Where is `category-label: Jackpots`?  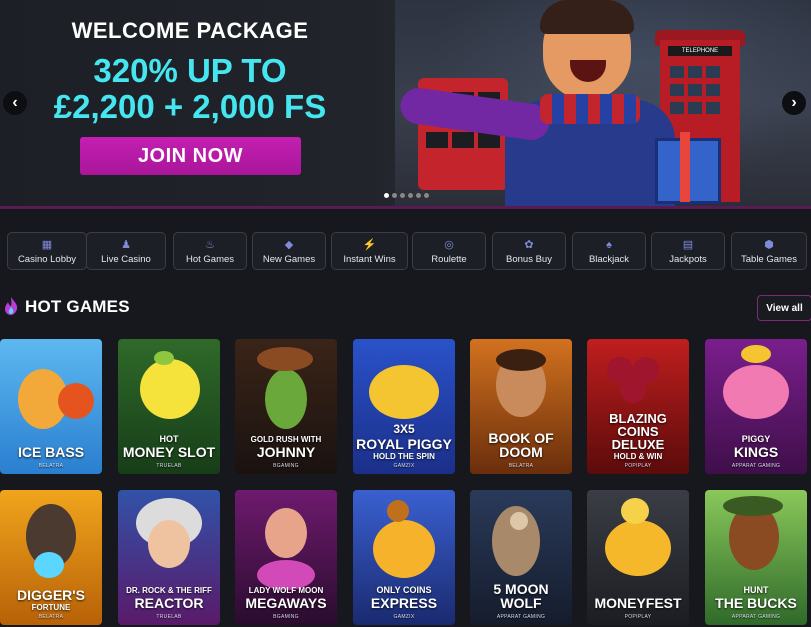
category-label: Jackpots is located at coordinates (688, 259).